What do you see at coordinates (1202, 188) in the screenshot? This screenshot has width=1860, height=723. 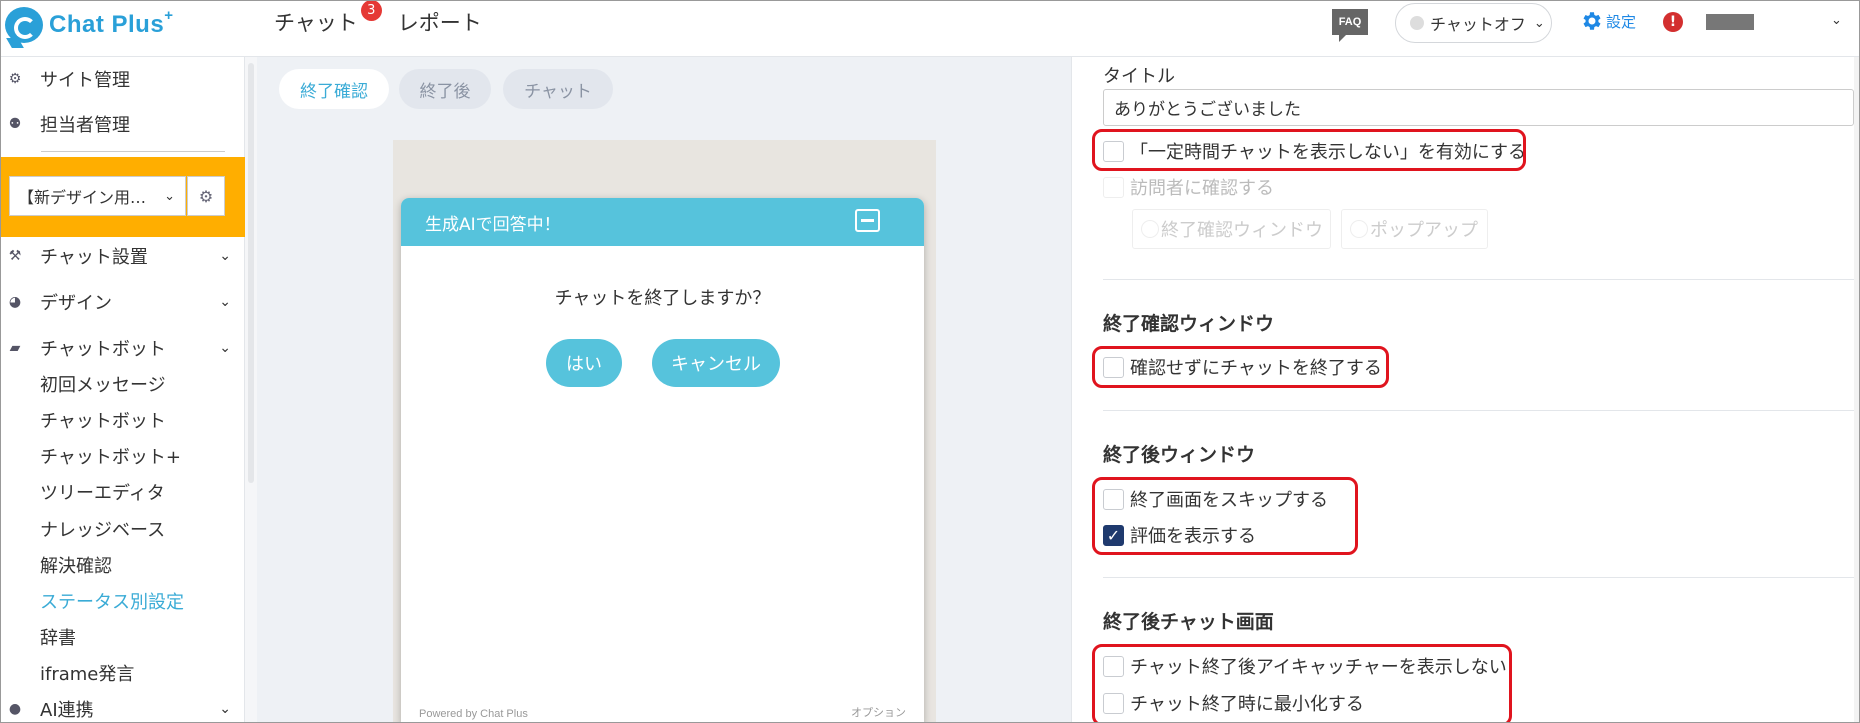 I see `checkbox-label: 訪問者に確認する` at bounding box center [1202, 188].